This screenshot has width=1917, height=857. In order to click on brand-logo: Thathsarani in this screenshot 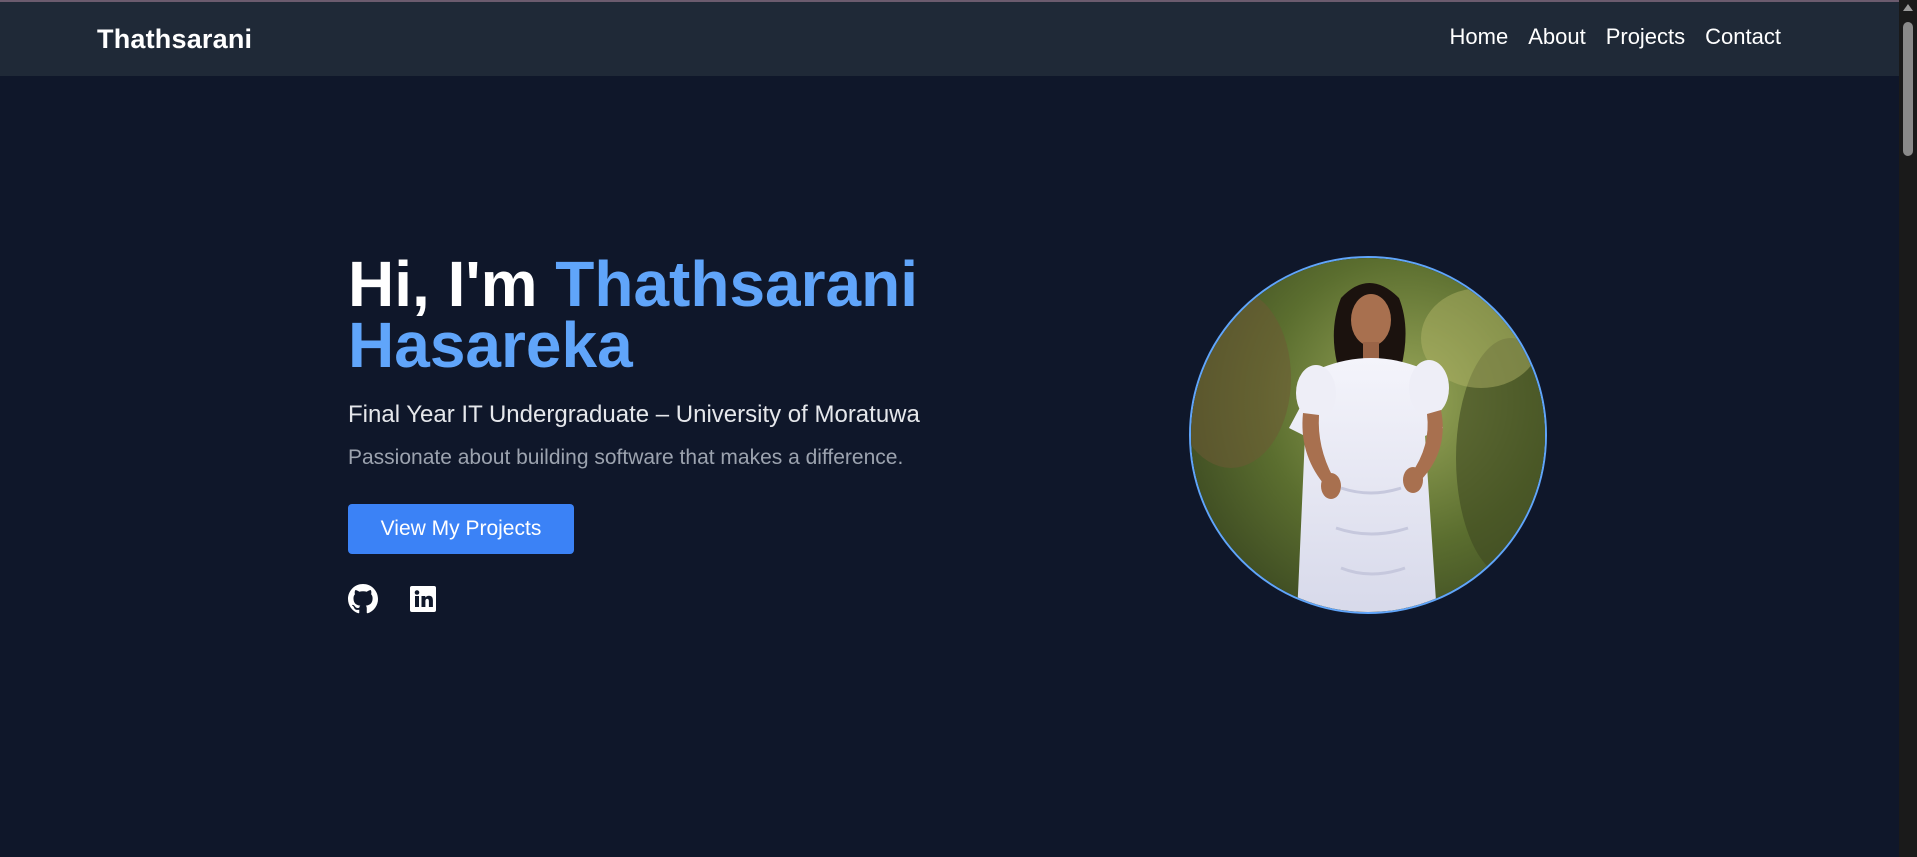, I will do `click(174, 39)`.